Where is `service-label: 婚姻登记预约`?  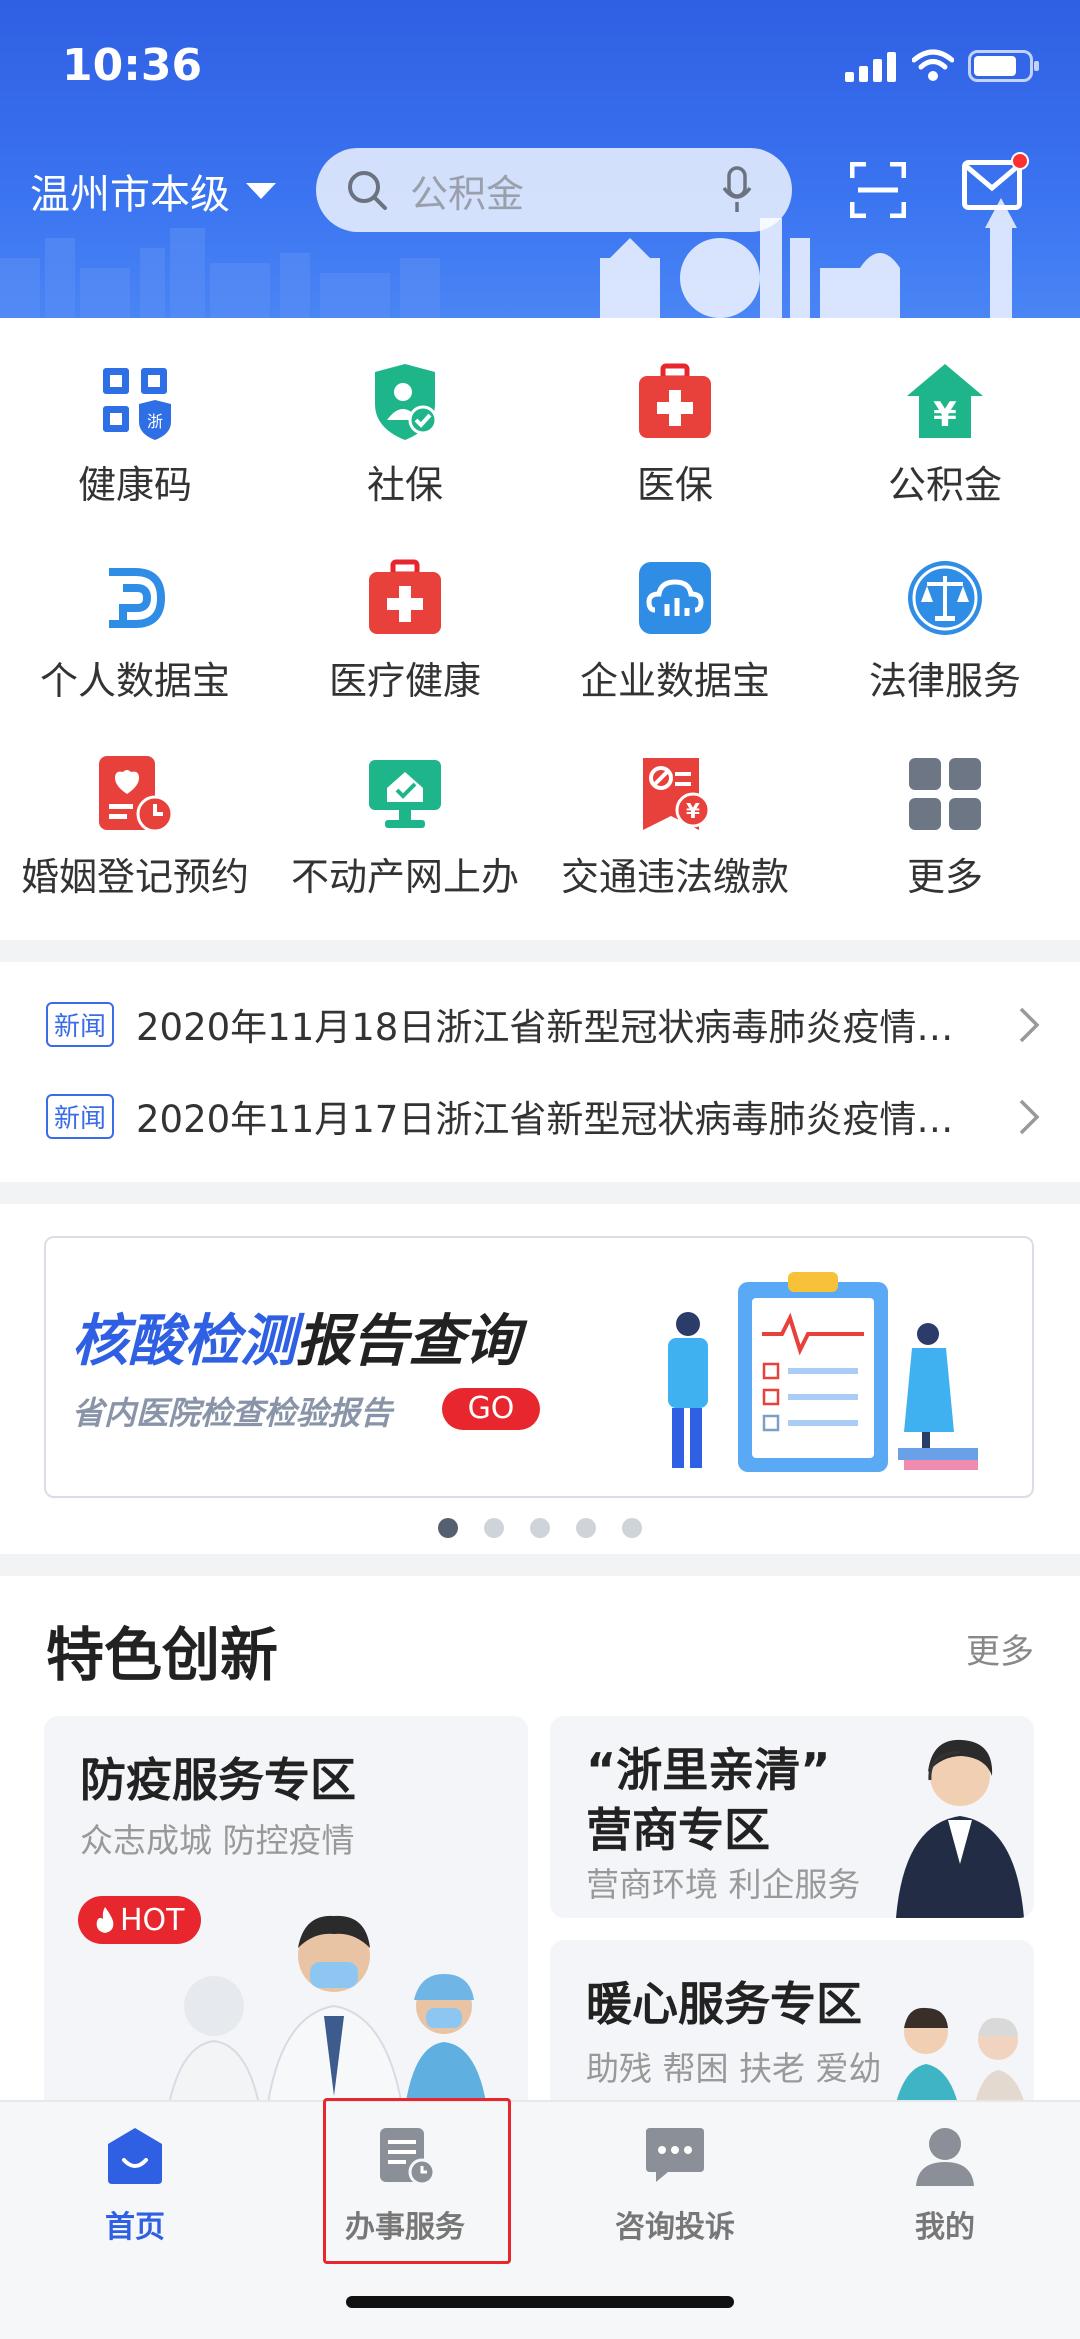
service-label: 婚姻登记预约 is located at coordinates (134, 877).